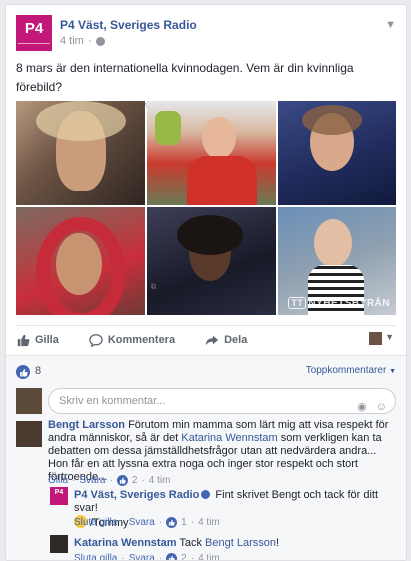  Describe the element at coordinates (210, 235) in the screenshot. I see `photo-5-hair` at that location.